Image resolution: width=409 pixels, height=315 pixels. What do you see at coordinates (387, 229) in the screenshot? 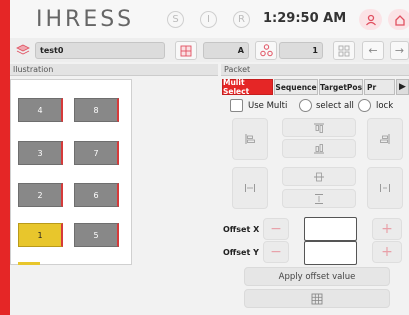
I see `offset-x-plus-button: +` at bounding box center [387, 229].